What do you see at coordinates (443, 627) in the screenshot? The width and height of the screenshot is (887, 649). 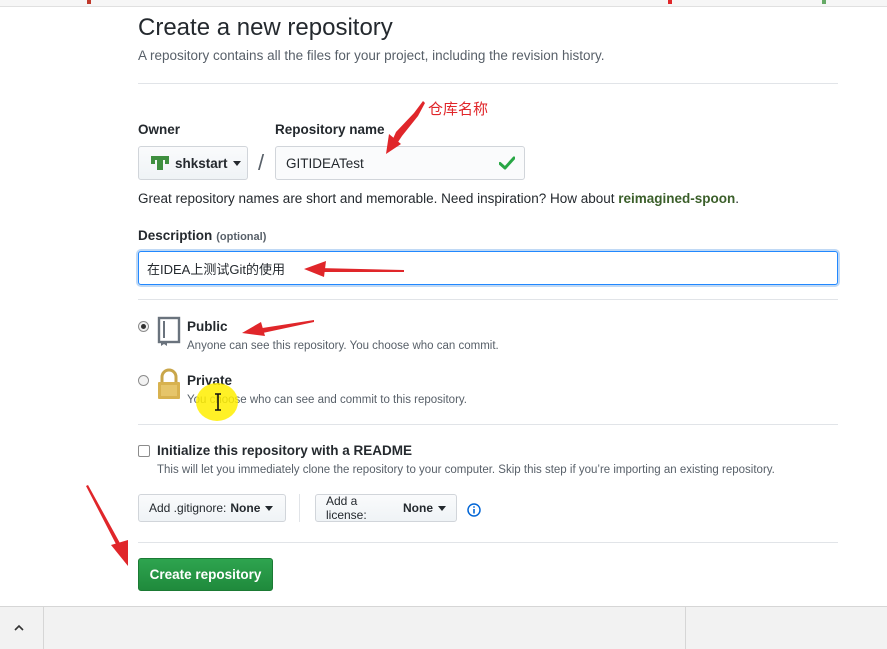 I see `bottom-bar` at bounding box center [443, 627].